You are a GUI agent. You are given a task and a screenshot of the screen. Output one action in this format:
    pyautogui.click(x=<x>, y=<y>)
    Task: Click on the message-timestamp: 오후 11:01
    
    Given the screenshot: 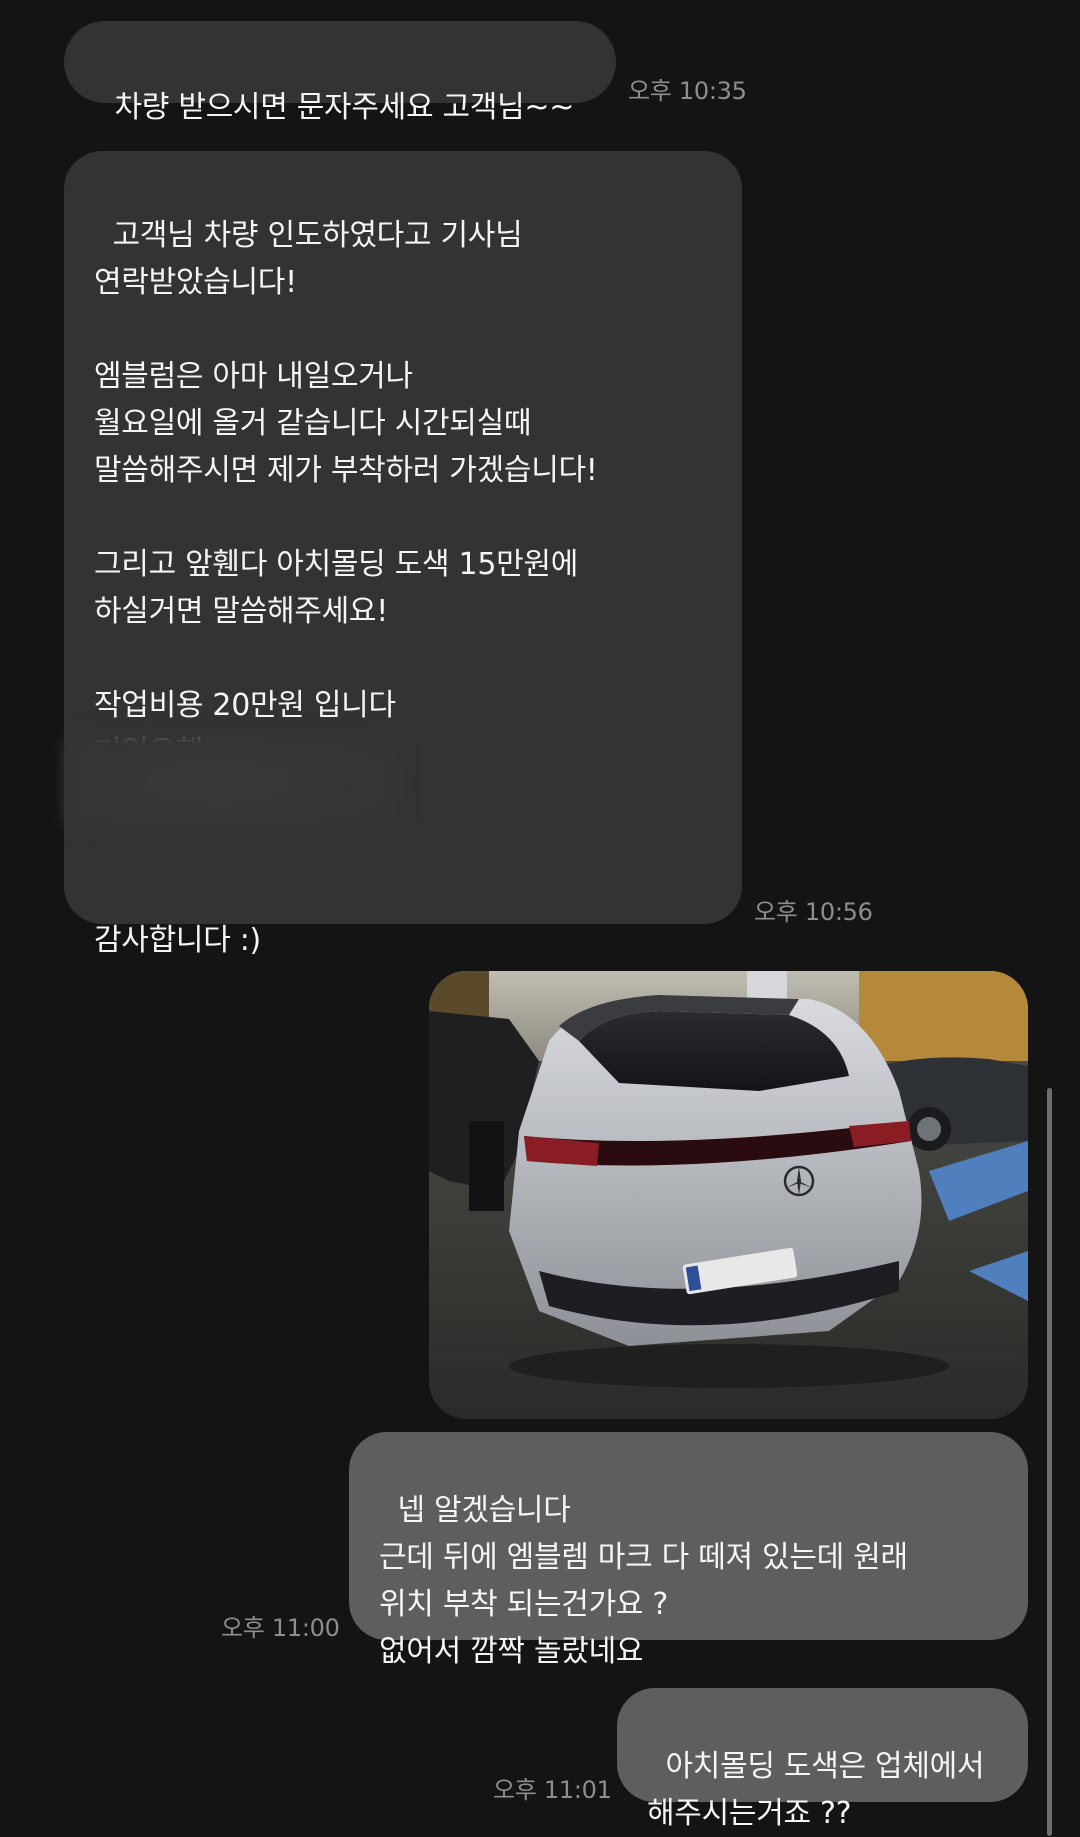 What is the action you would take?
    pyautogui.click(x=552, y=1790)
    